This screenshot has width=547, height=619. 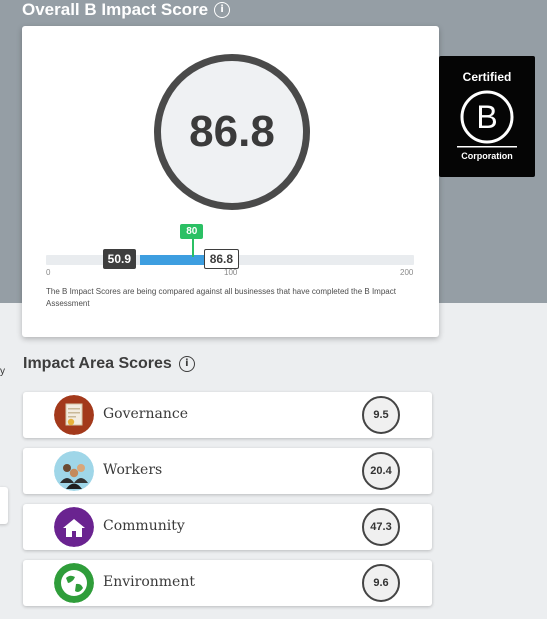 I want to click on impact-area-heading: Impact Area Scores i, so click(x=109, y=364).